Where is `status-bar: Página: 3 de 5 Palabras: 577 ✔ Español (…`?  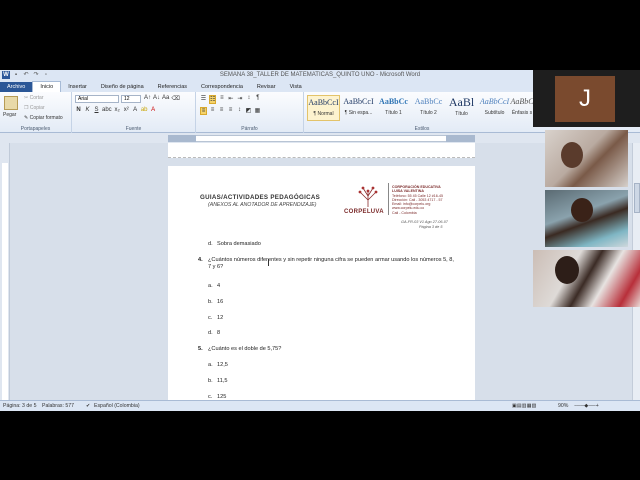
status-bar: Página: 3 de 5 Palabras: 577 ✔ Español (… is located at coordinates (320, 405).